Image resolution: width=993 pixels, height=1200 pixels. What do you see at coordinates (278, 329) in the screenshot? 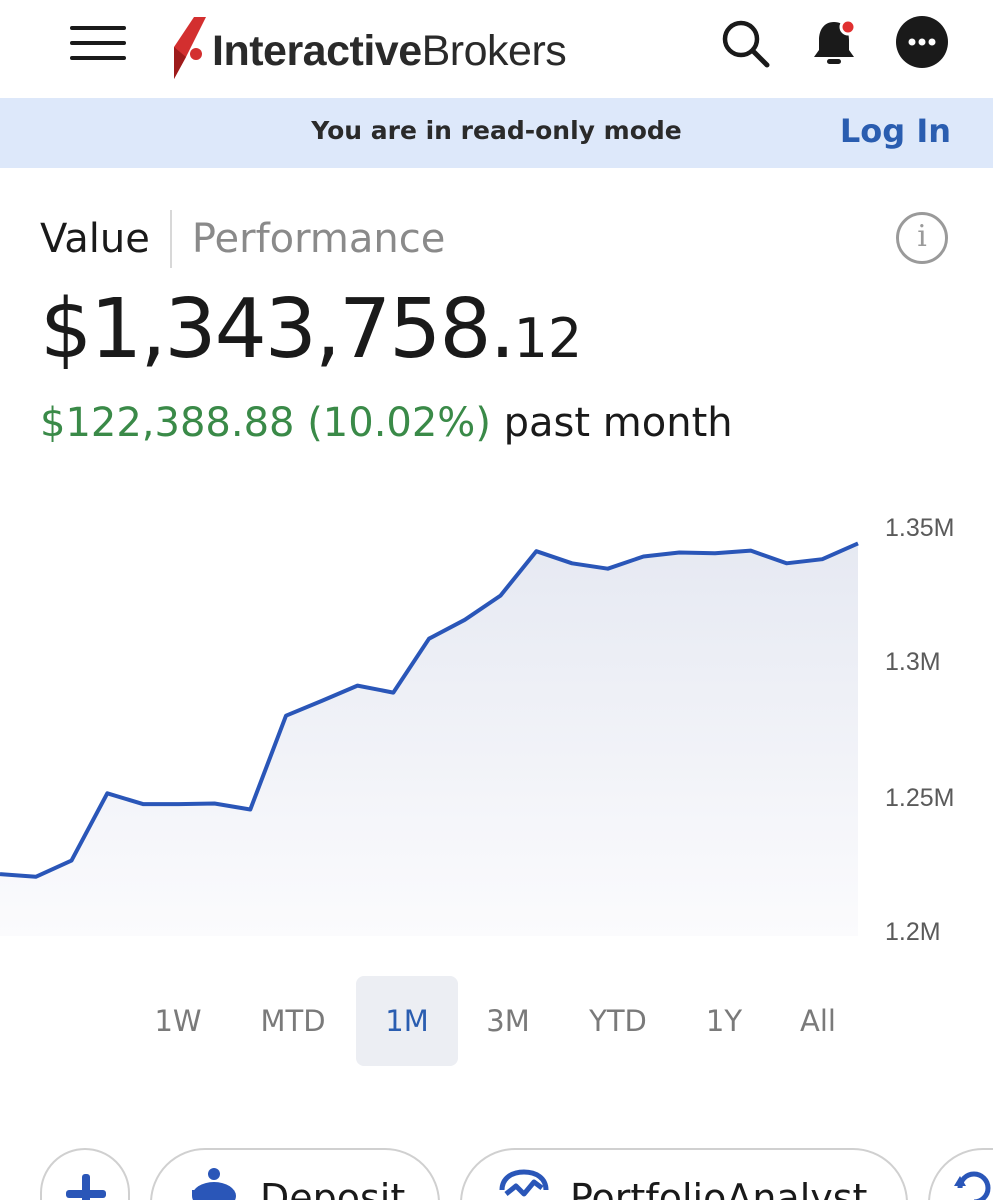
I see `portfolio-value-main: $1,343,758.` at bounding box center [278, 329].